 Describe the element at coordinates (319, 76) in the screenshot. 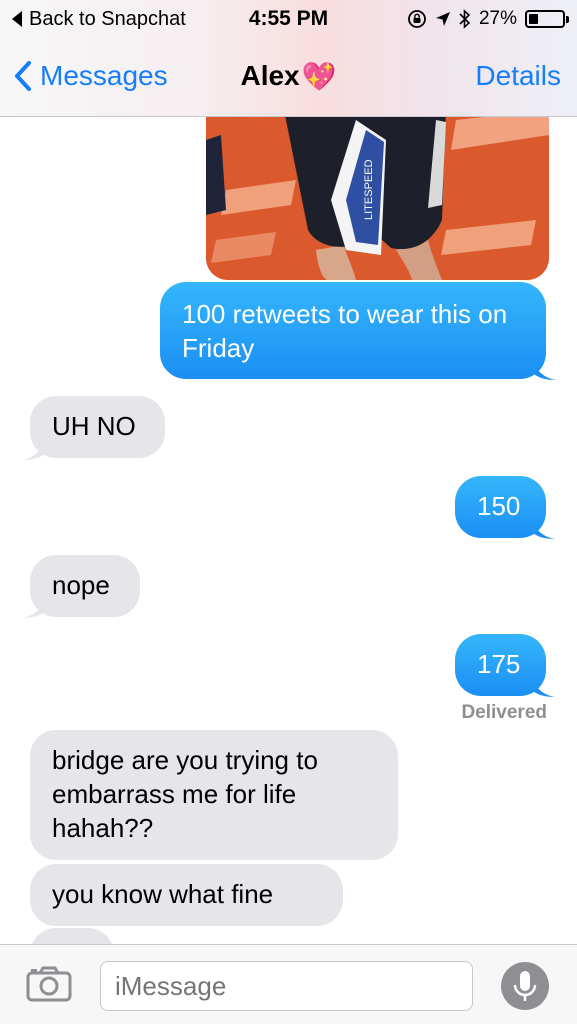

I see `sparkling-heart-icon: 💖` at that location.